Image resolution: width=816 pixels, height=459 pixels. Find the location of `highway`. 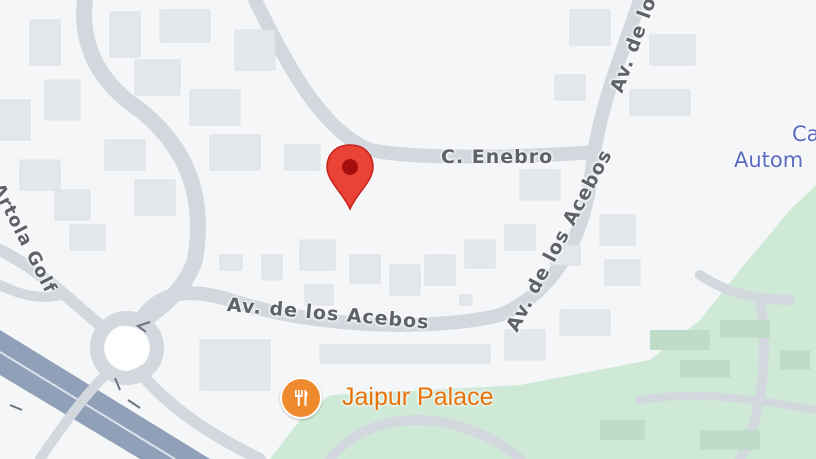

highway is located at coordinates (105, 394).